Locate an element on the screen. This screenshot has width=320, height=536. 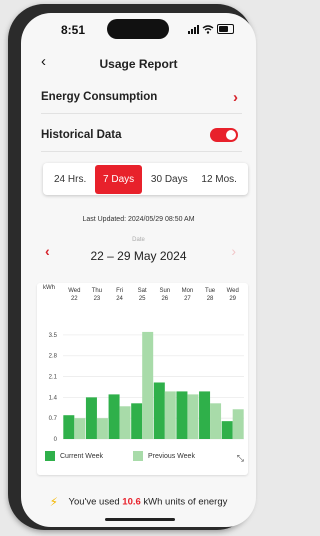
y-tick-label: 1.4 is located at coordinates (53, 398).